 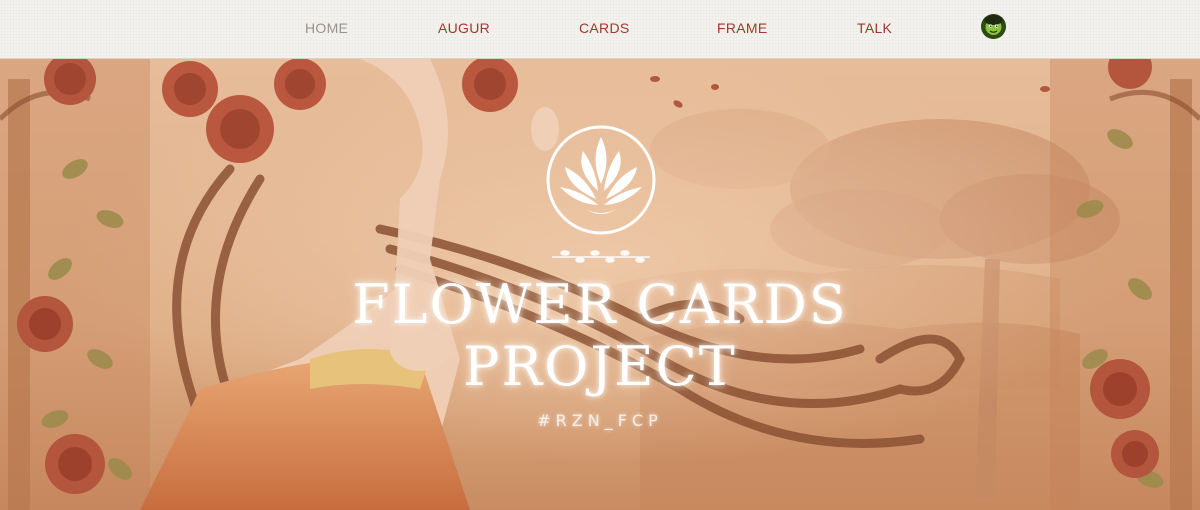 I want to click on hero-hashtag: #RZN_FCP, so click(x=600, y=420).